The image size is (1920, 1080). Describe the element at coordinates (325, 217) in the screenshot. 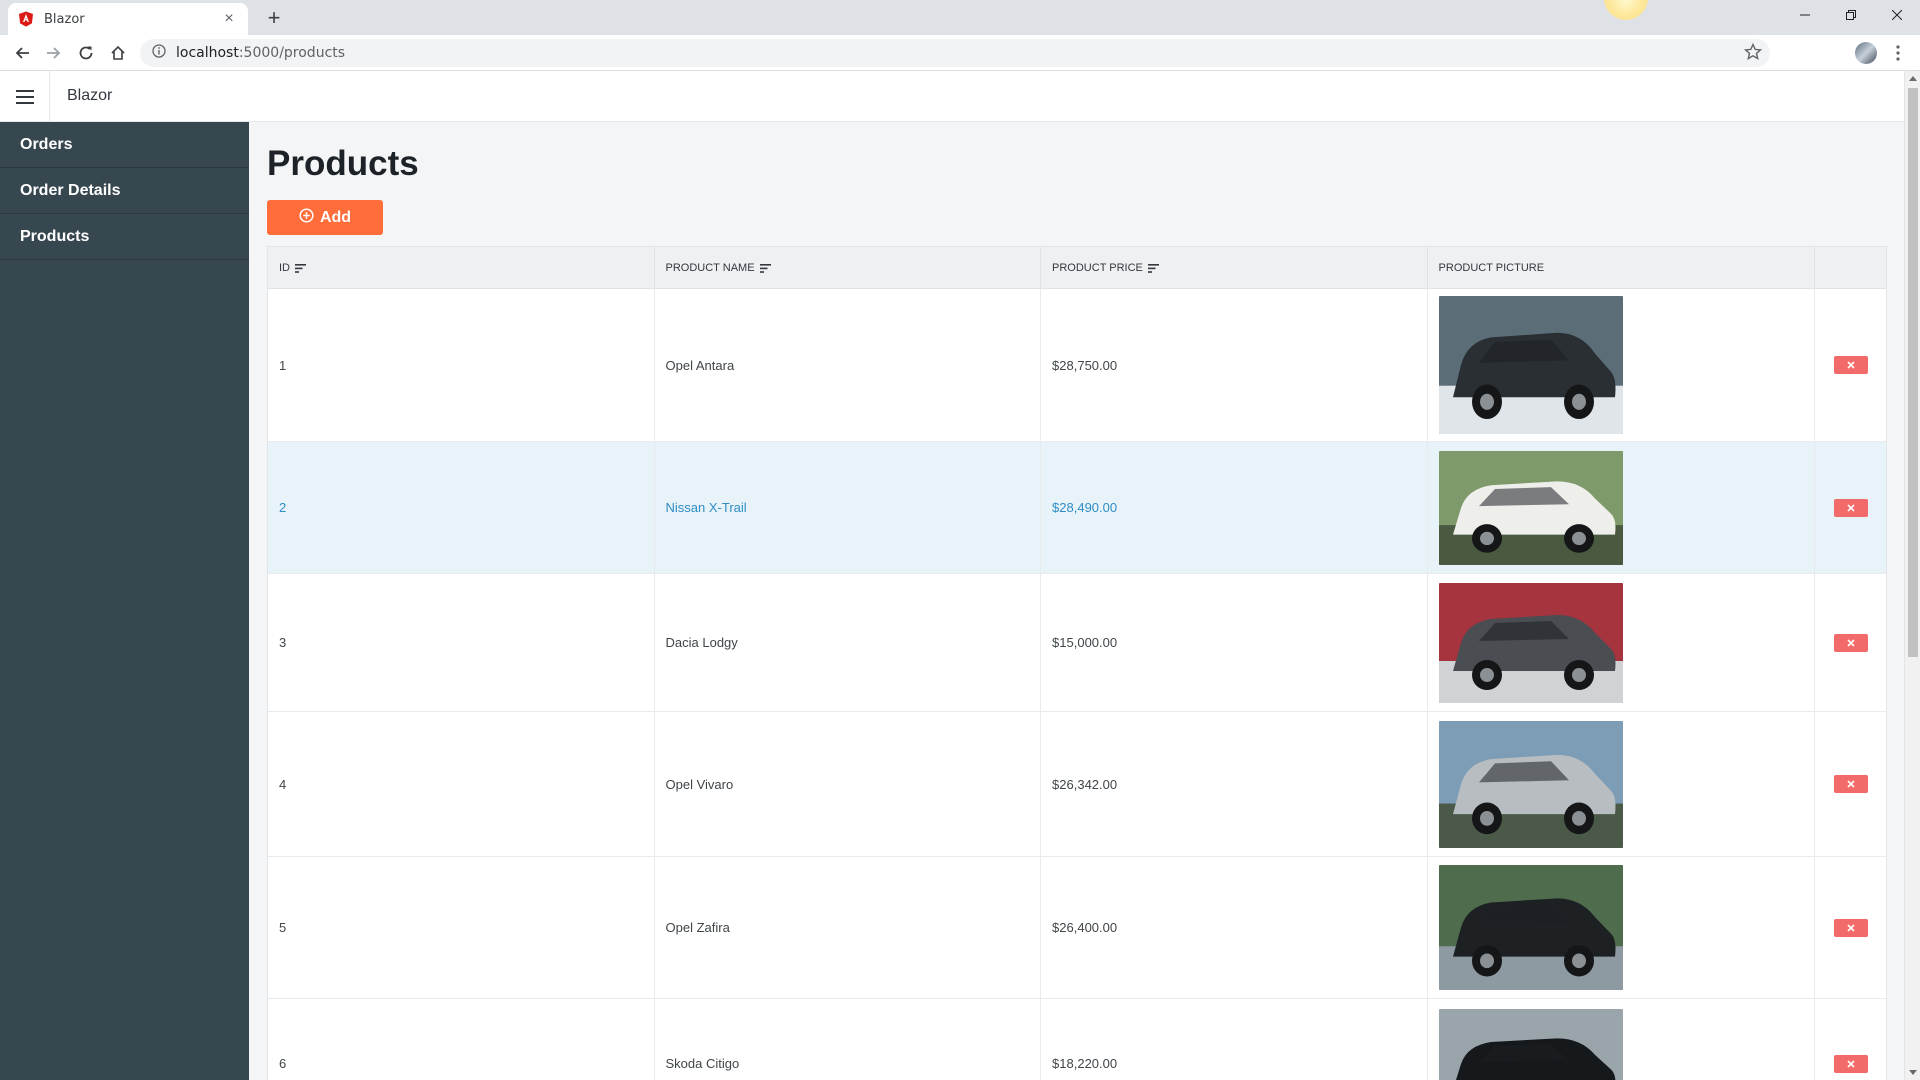

I see `add-button: Add` at that location.